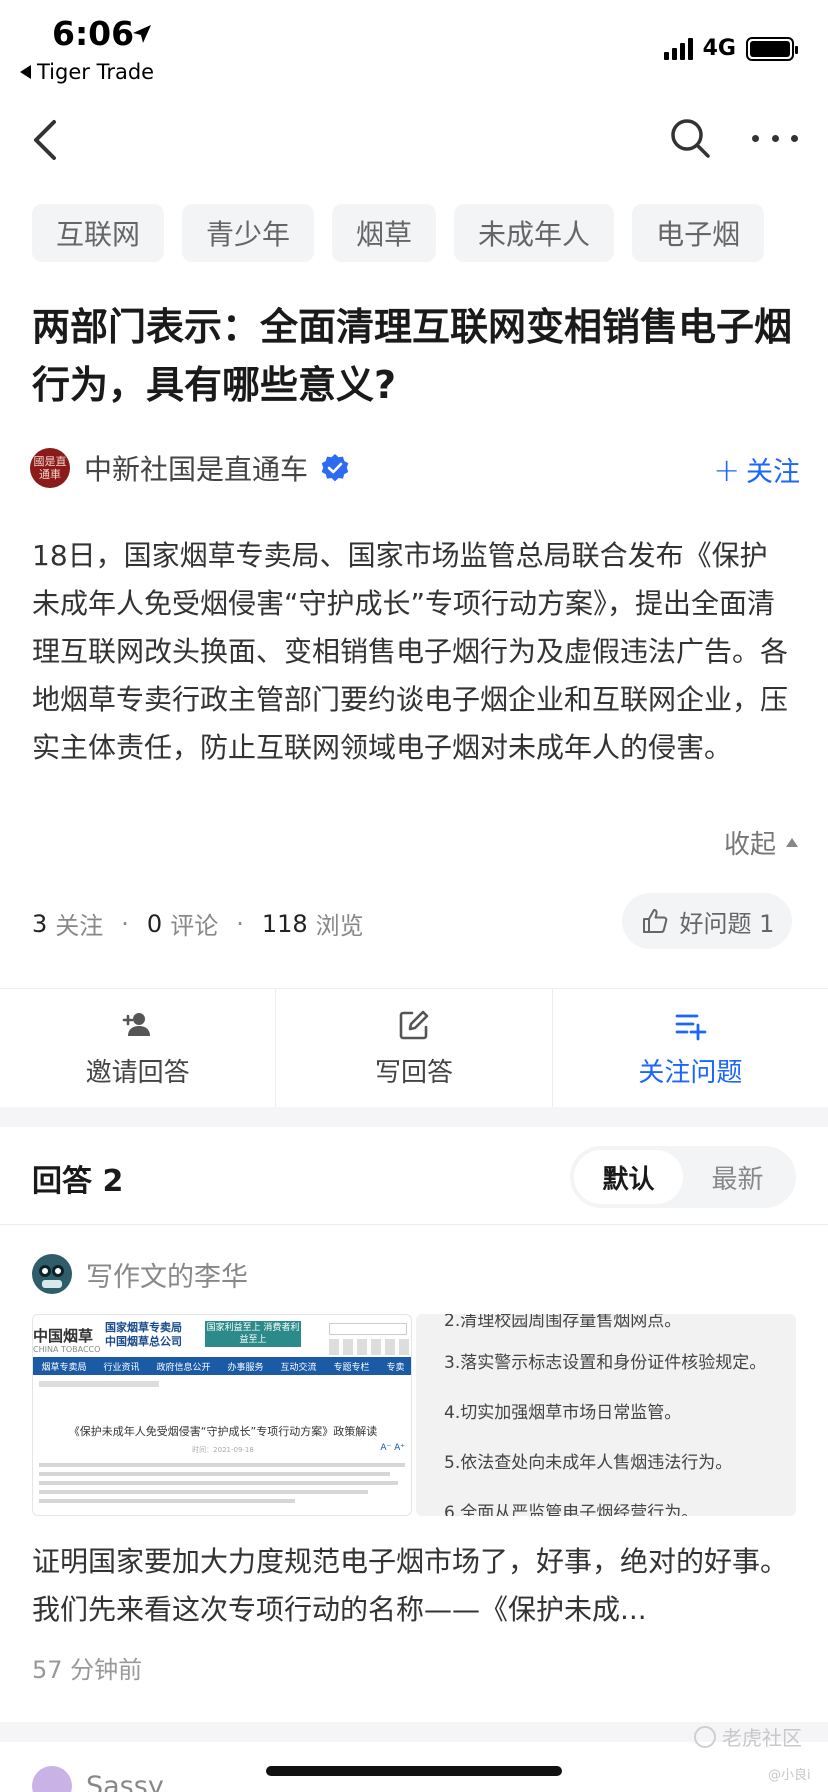 The image size is (828, 1792). I want to click on org-line-1: 国家烟草专卖局, so click(143, 1327).